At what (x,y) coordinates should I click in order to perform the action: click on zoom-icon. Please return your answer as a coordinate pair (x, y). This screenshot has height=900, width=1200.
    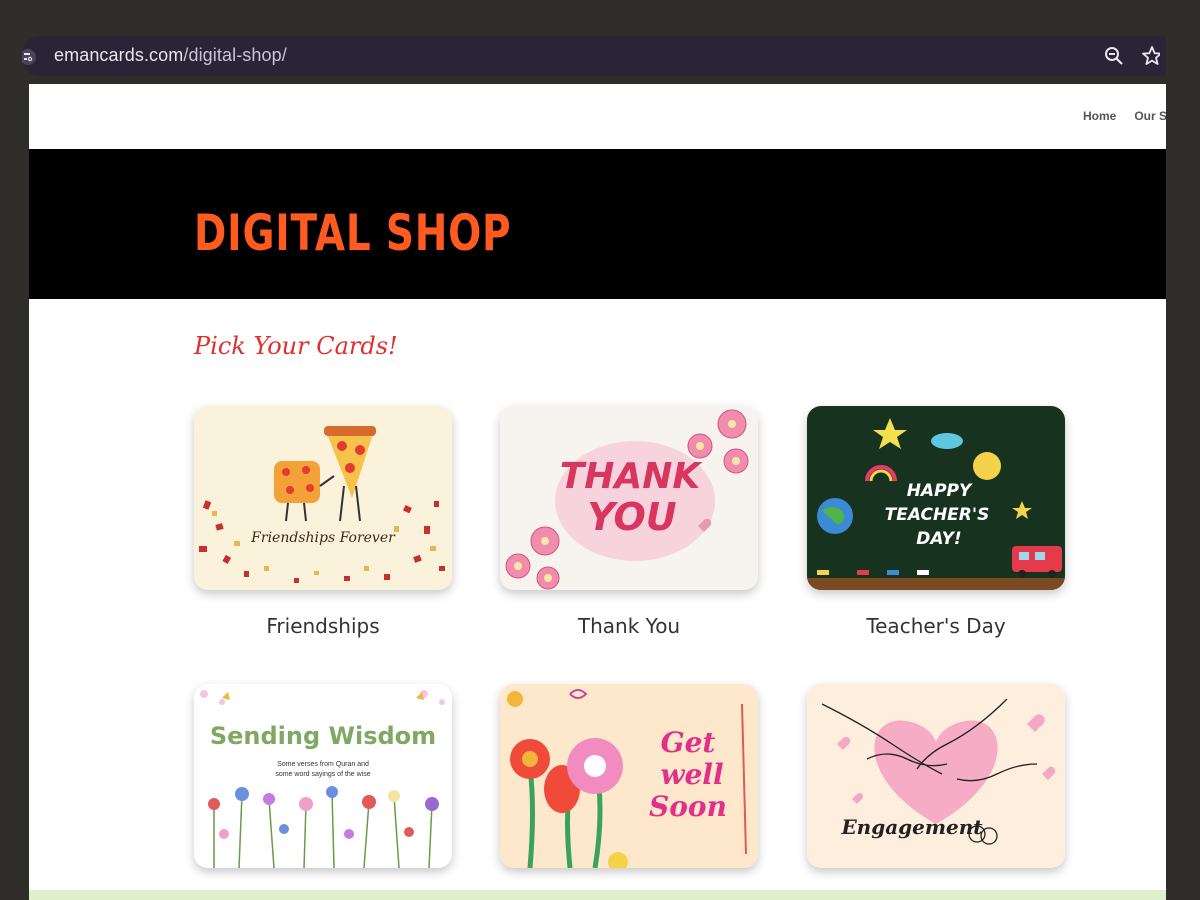
    Looking at the image, I should click on (1114, 56).